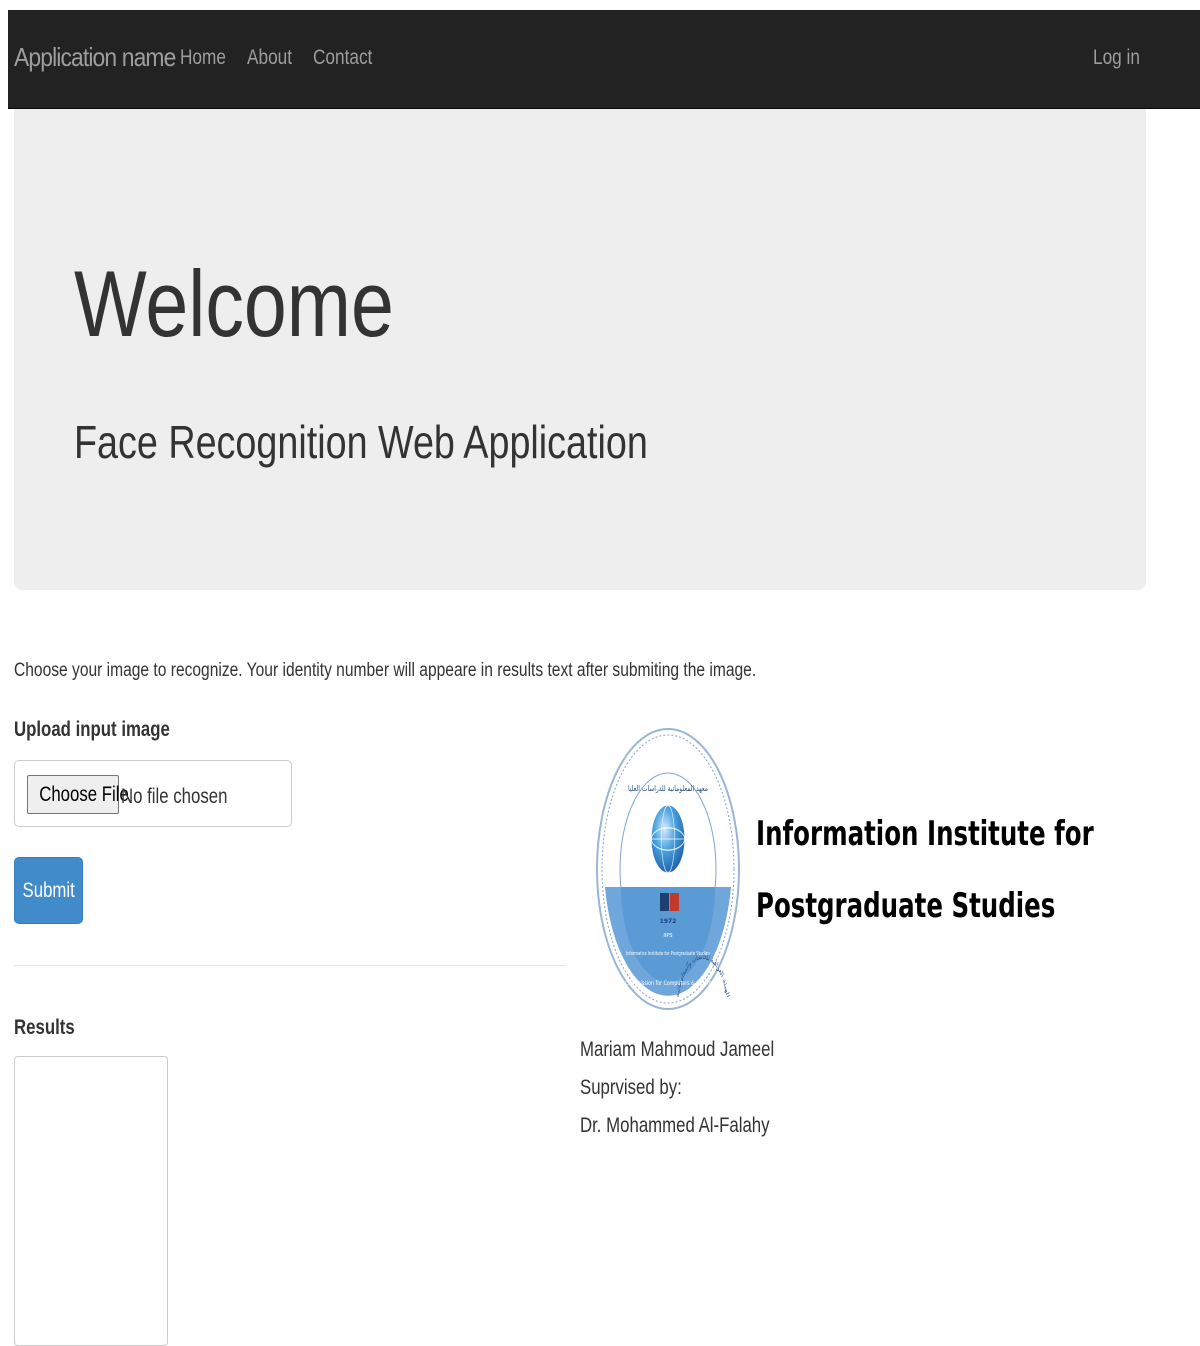  I want to click on login-link: Log in, so click(1116, 58).